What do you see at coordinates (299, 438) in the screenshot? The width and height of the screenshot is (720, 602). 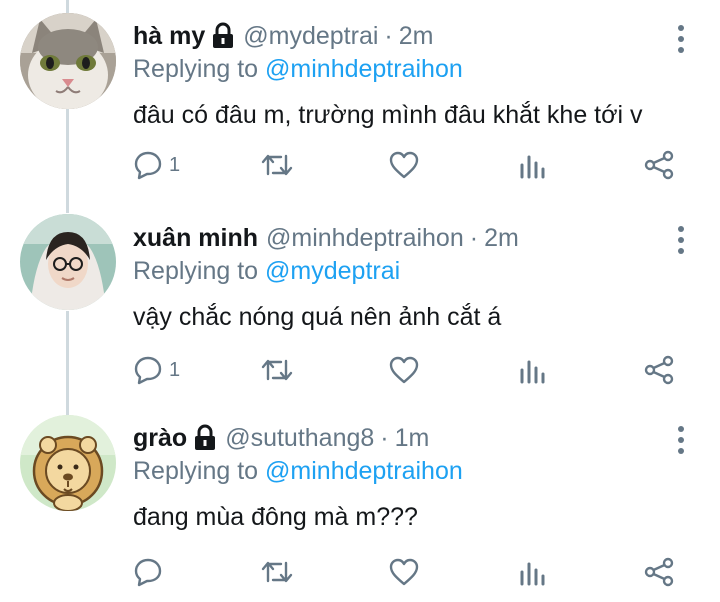 I see `username: @sututhang8` at bounding box center [299, 438].